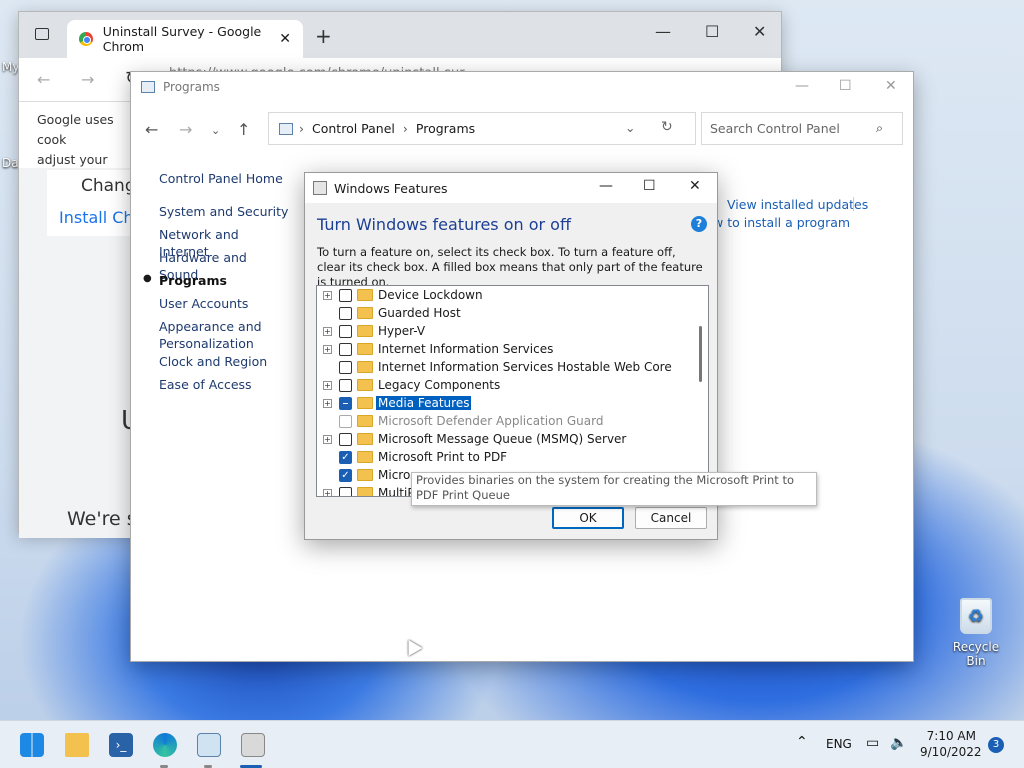  Describe the element at coordinates (507, 385) in the screenshot. I see `feature-row: + Legacy Components` at that location.